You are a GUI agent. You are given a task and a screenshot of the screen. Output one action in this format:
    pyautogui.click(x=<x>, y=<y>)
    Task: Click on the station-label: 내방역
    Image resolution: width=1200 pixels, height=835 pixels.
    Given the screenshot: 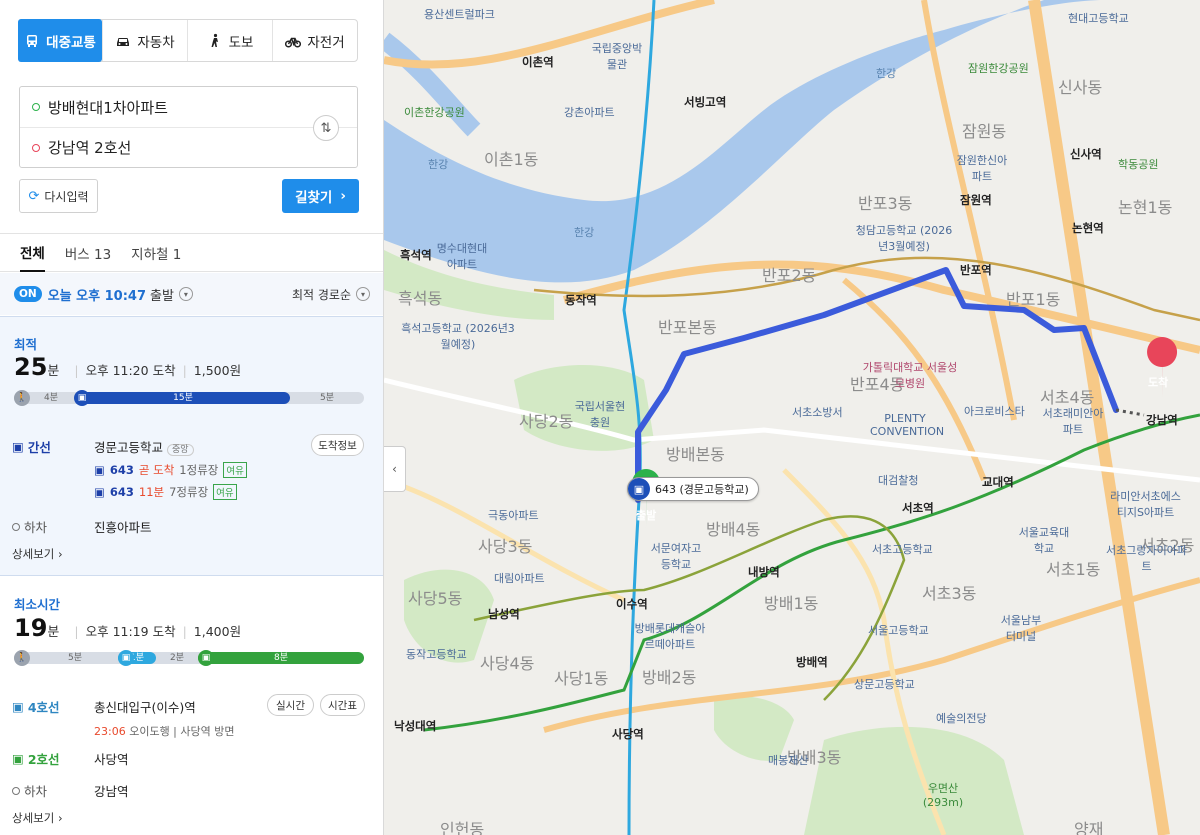 What is the action you would take?
    pyautogui.click(x=764, y=572)
    